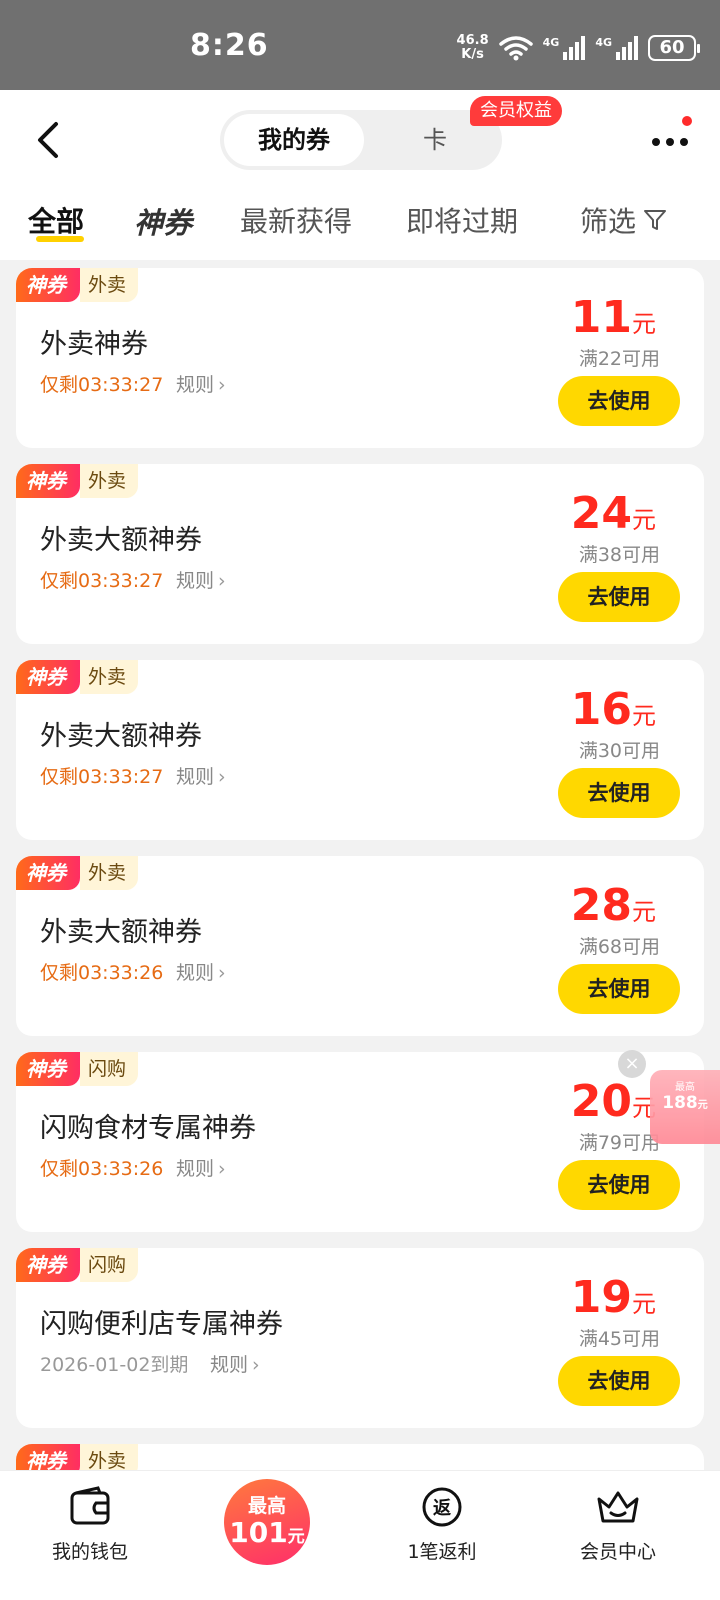 This screenshot has height=1600, width=720. I want to click on vip-benefits-badge: 会员权益, so click(516, 111).